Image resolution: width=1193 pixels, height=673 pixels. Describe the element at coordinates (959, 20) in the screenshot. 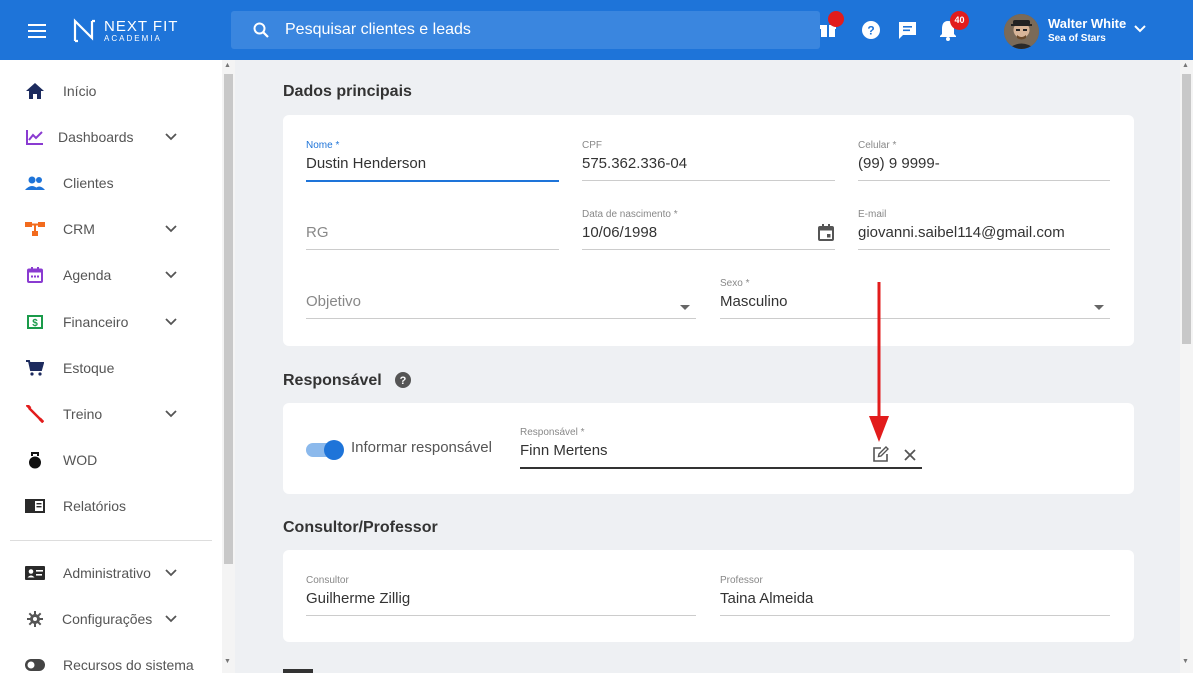

I see `notifications-badge: 40` at that location.